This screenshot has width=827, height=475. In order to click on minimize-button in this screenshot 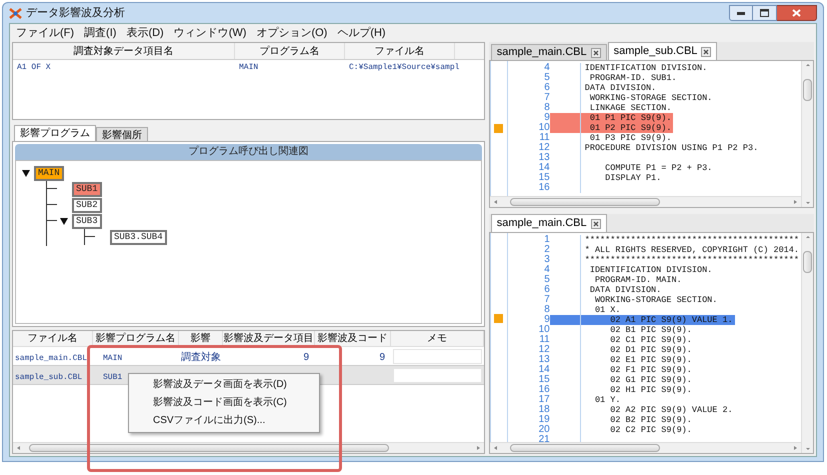, I will do `click(741, 13)`.